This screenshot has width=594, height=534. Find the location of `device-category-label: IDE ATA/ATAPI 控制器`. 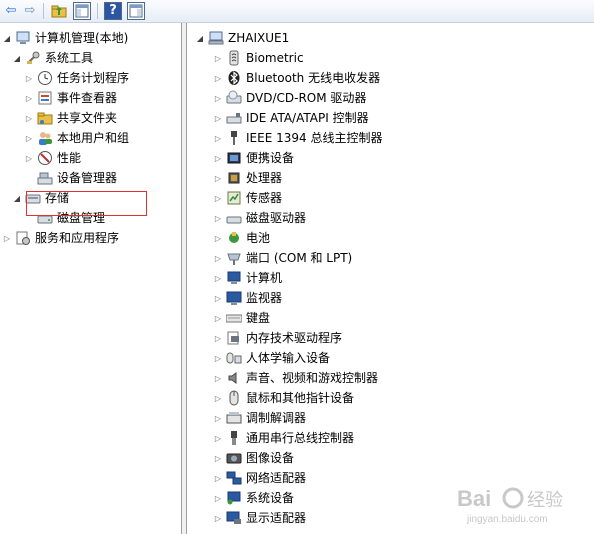

device-category-label: IDE ATA/ATAPI 控制器 is located at coordinates (307, 118).